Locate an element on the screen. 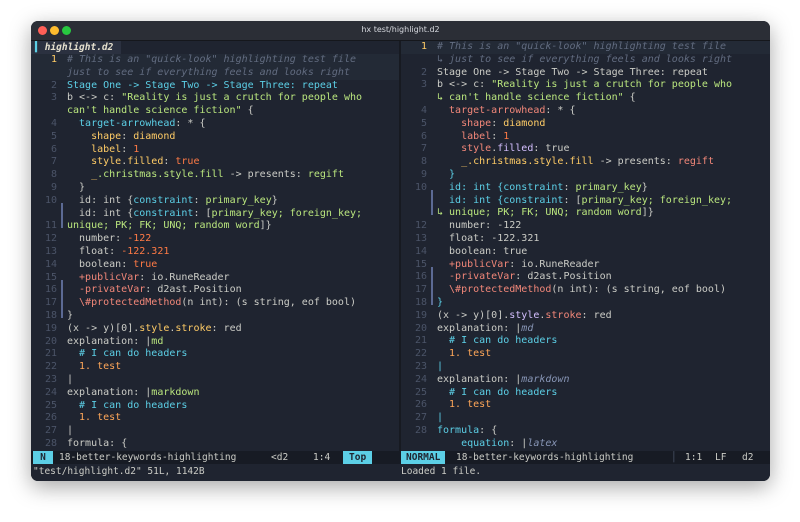 This screenshot has height=522, width=800. helix-mode-indicator: NORMAL is located at coordinates (423, 457).